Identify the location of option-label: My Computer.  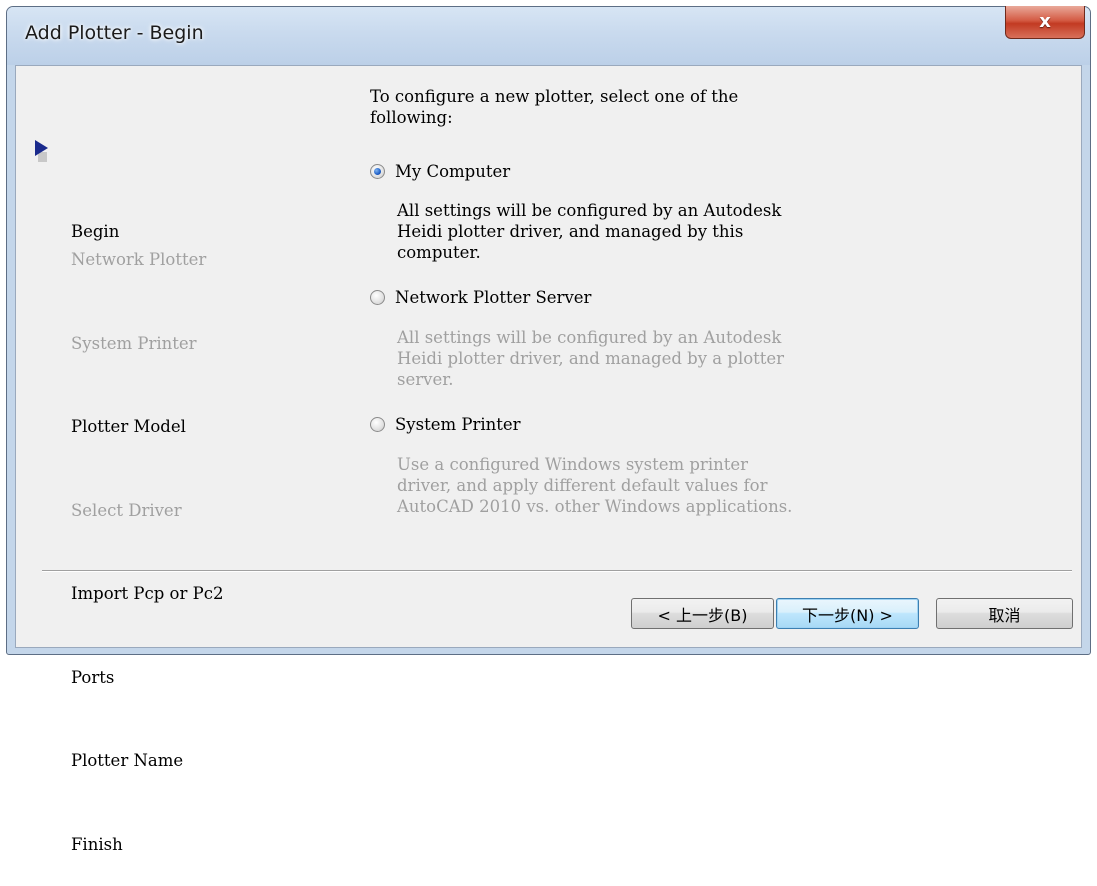
(453, 171).